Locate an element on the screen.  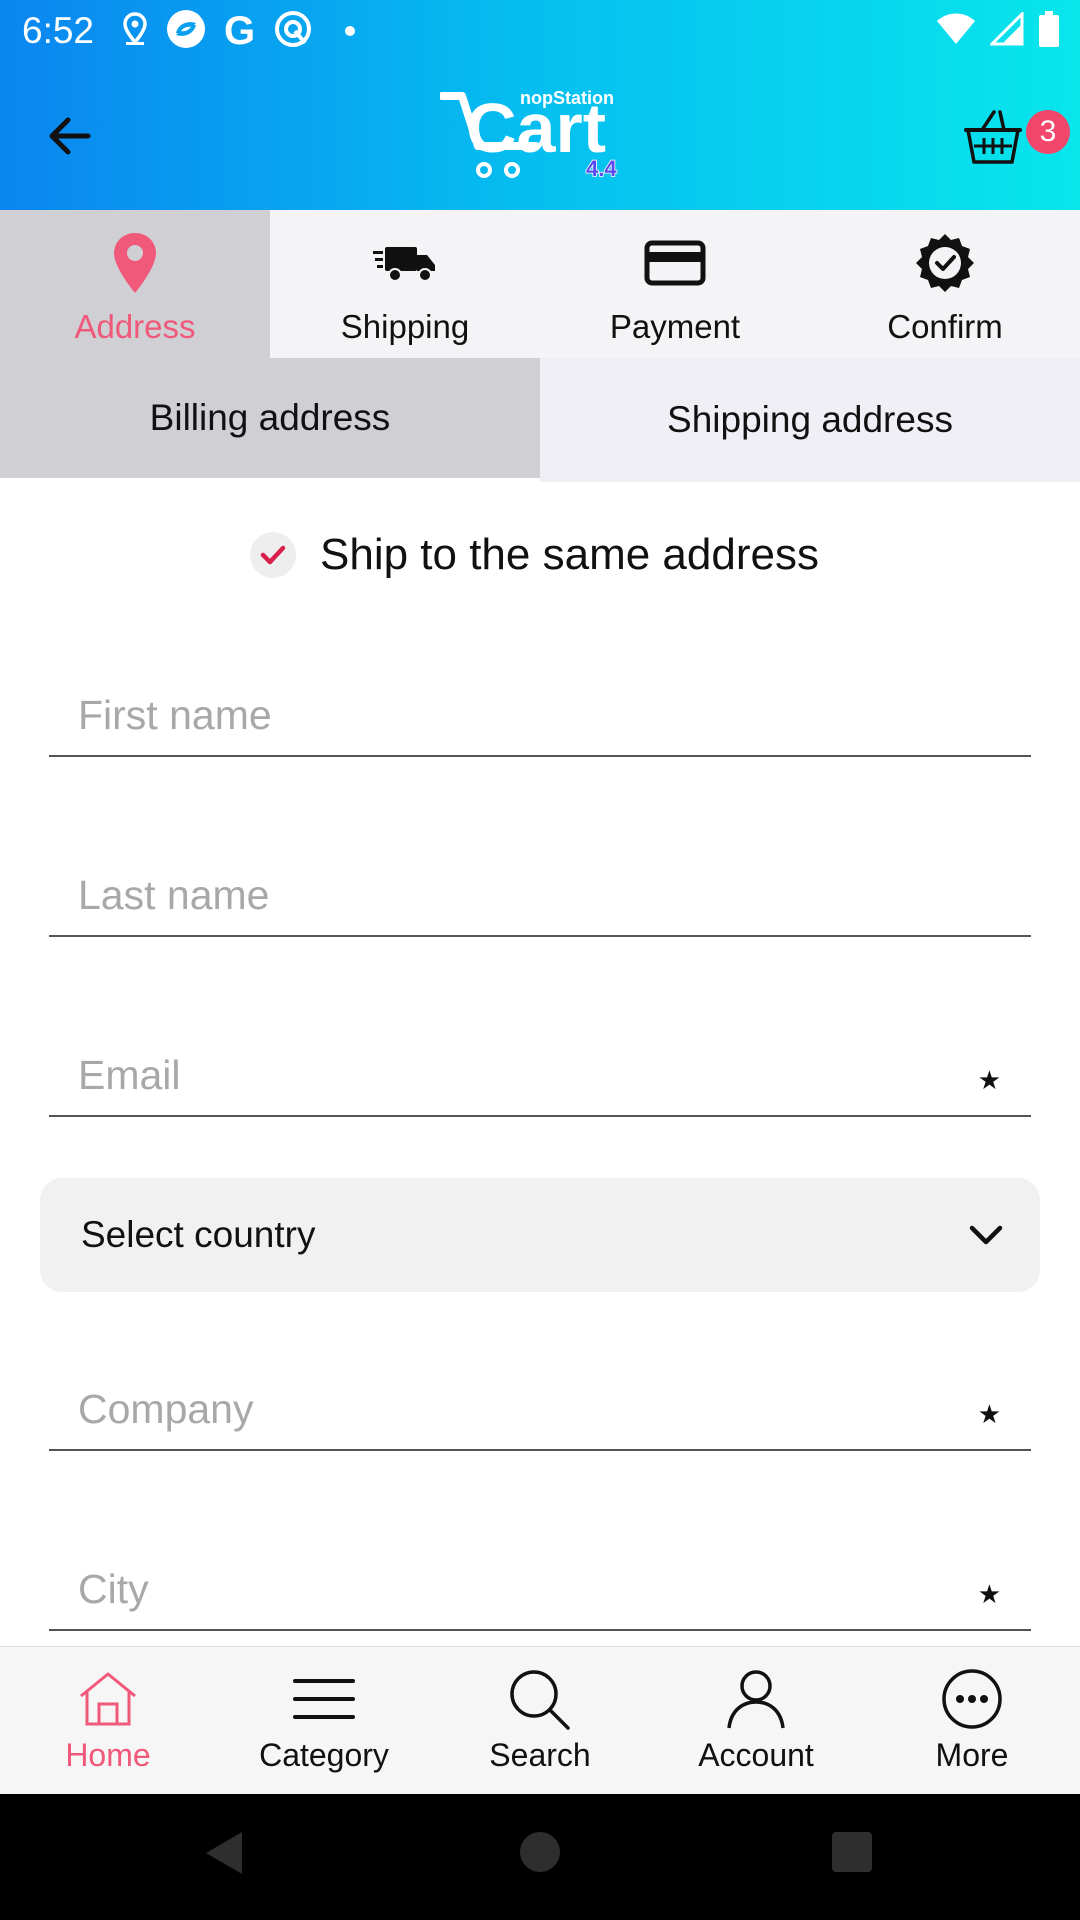
arrow-back-icon is located at coordinates (70, 136).